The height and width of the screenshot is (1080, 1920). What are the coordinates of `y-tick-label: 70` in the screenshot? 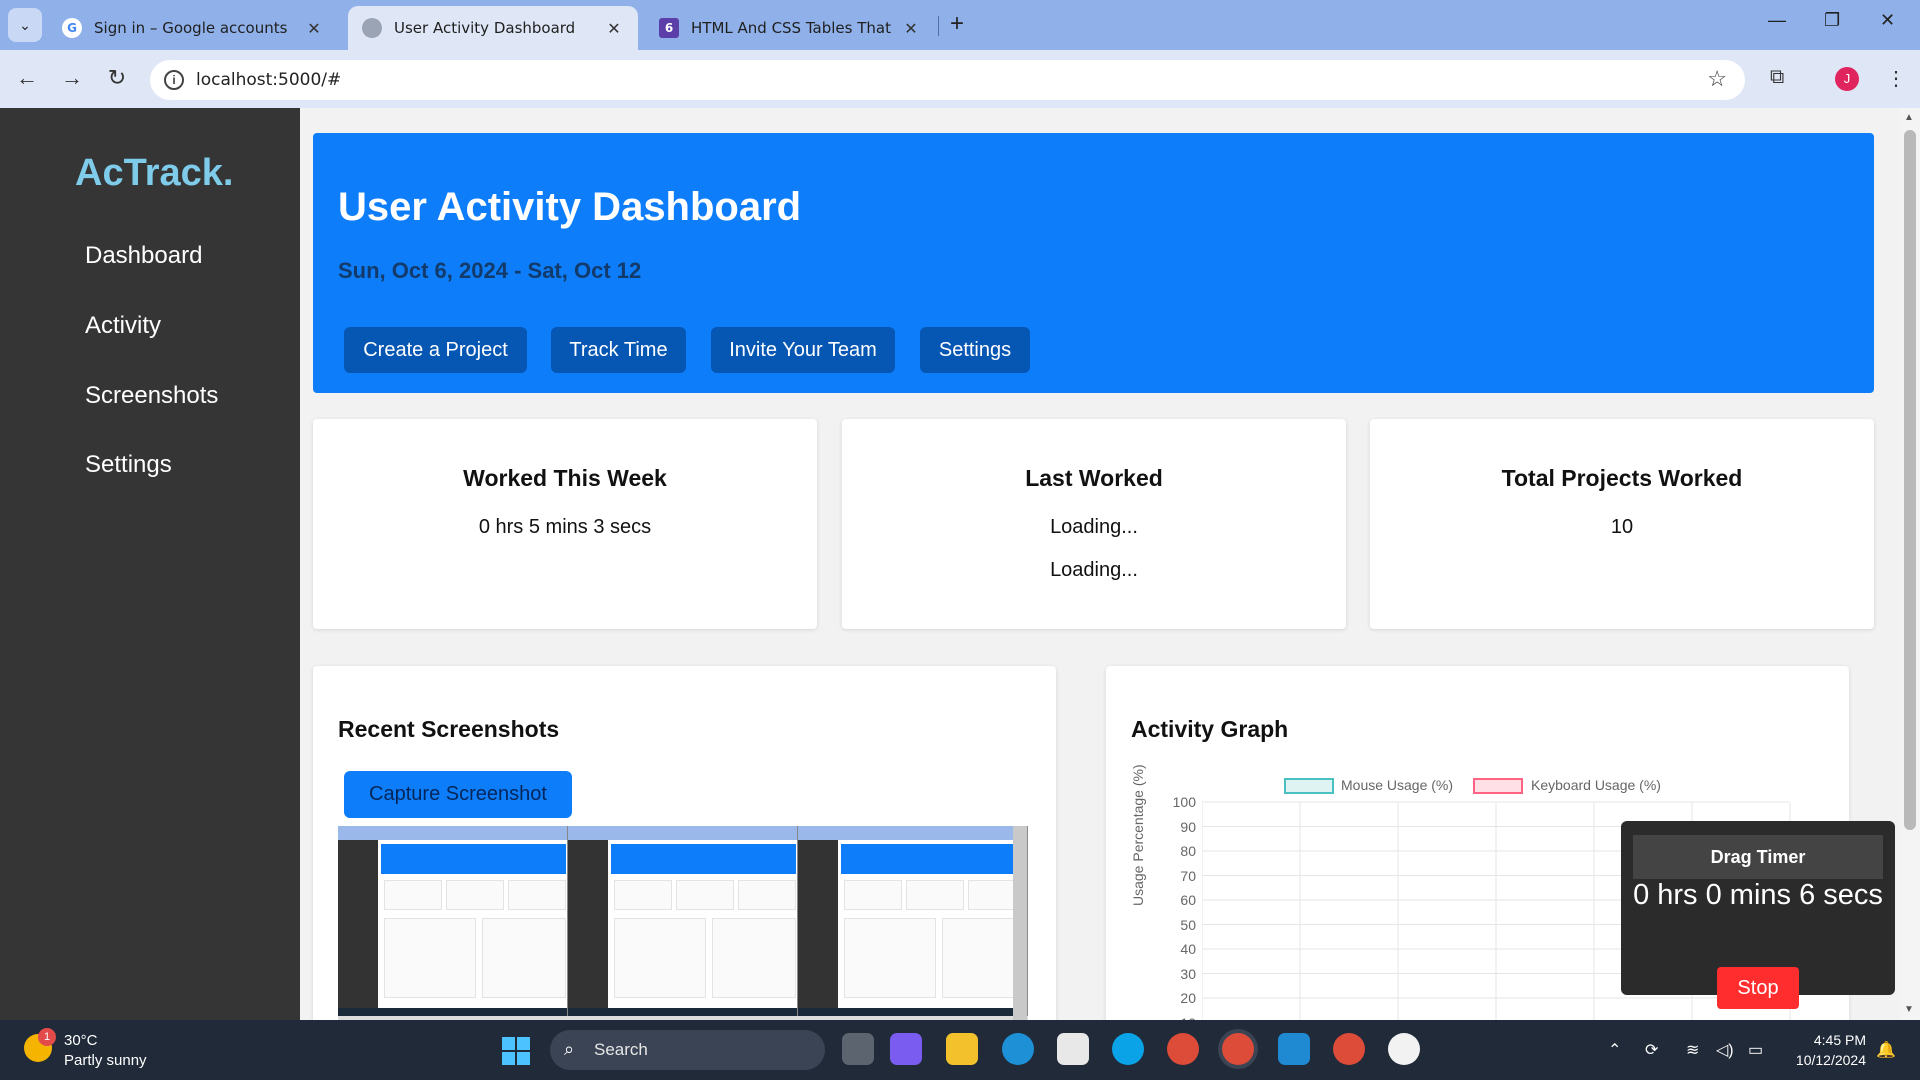 It's located at (1188, 875).